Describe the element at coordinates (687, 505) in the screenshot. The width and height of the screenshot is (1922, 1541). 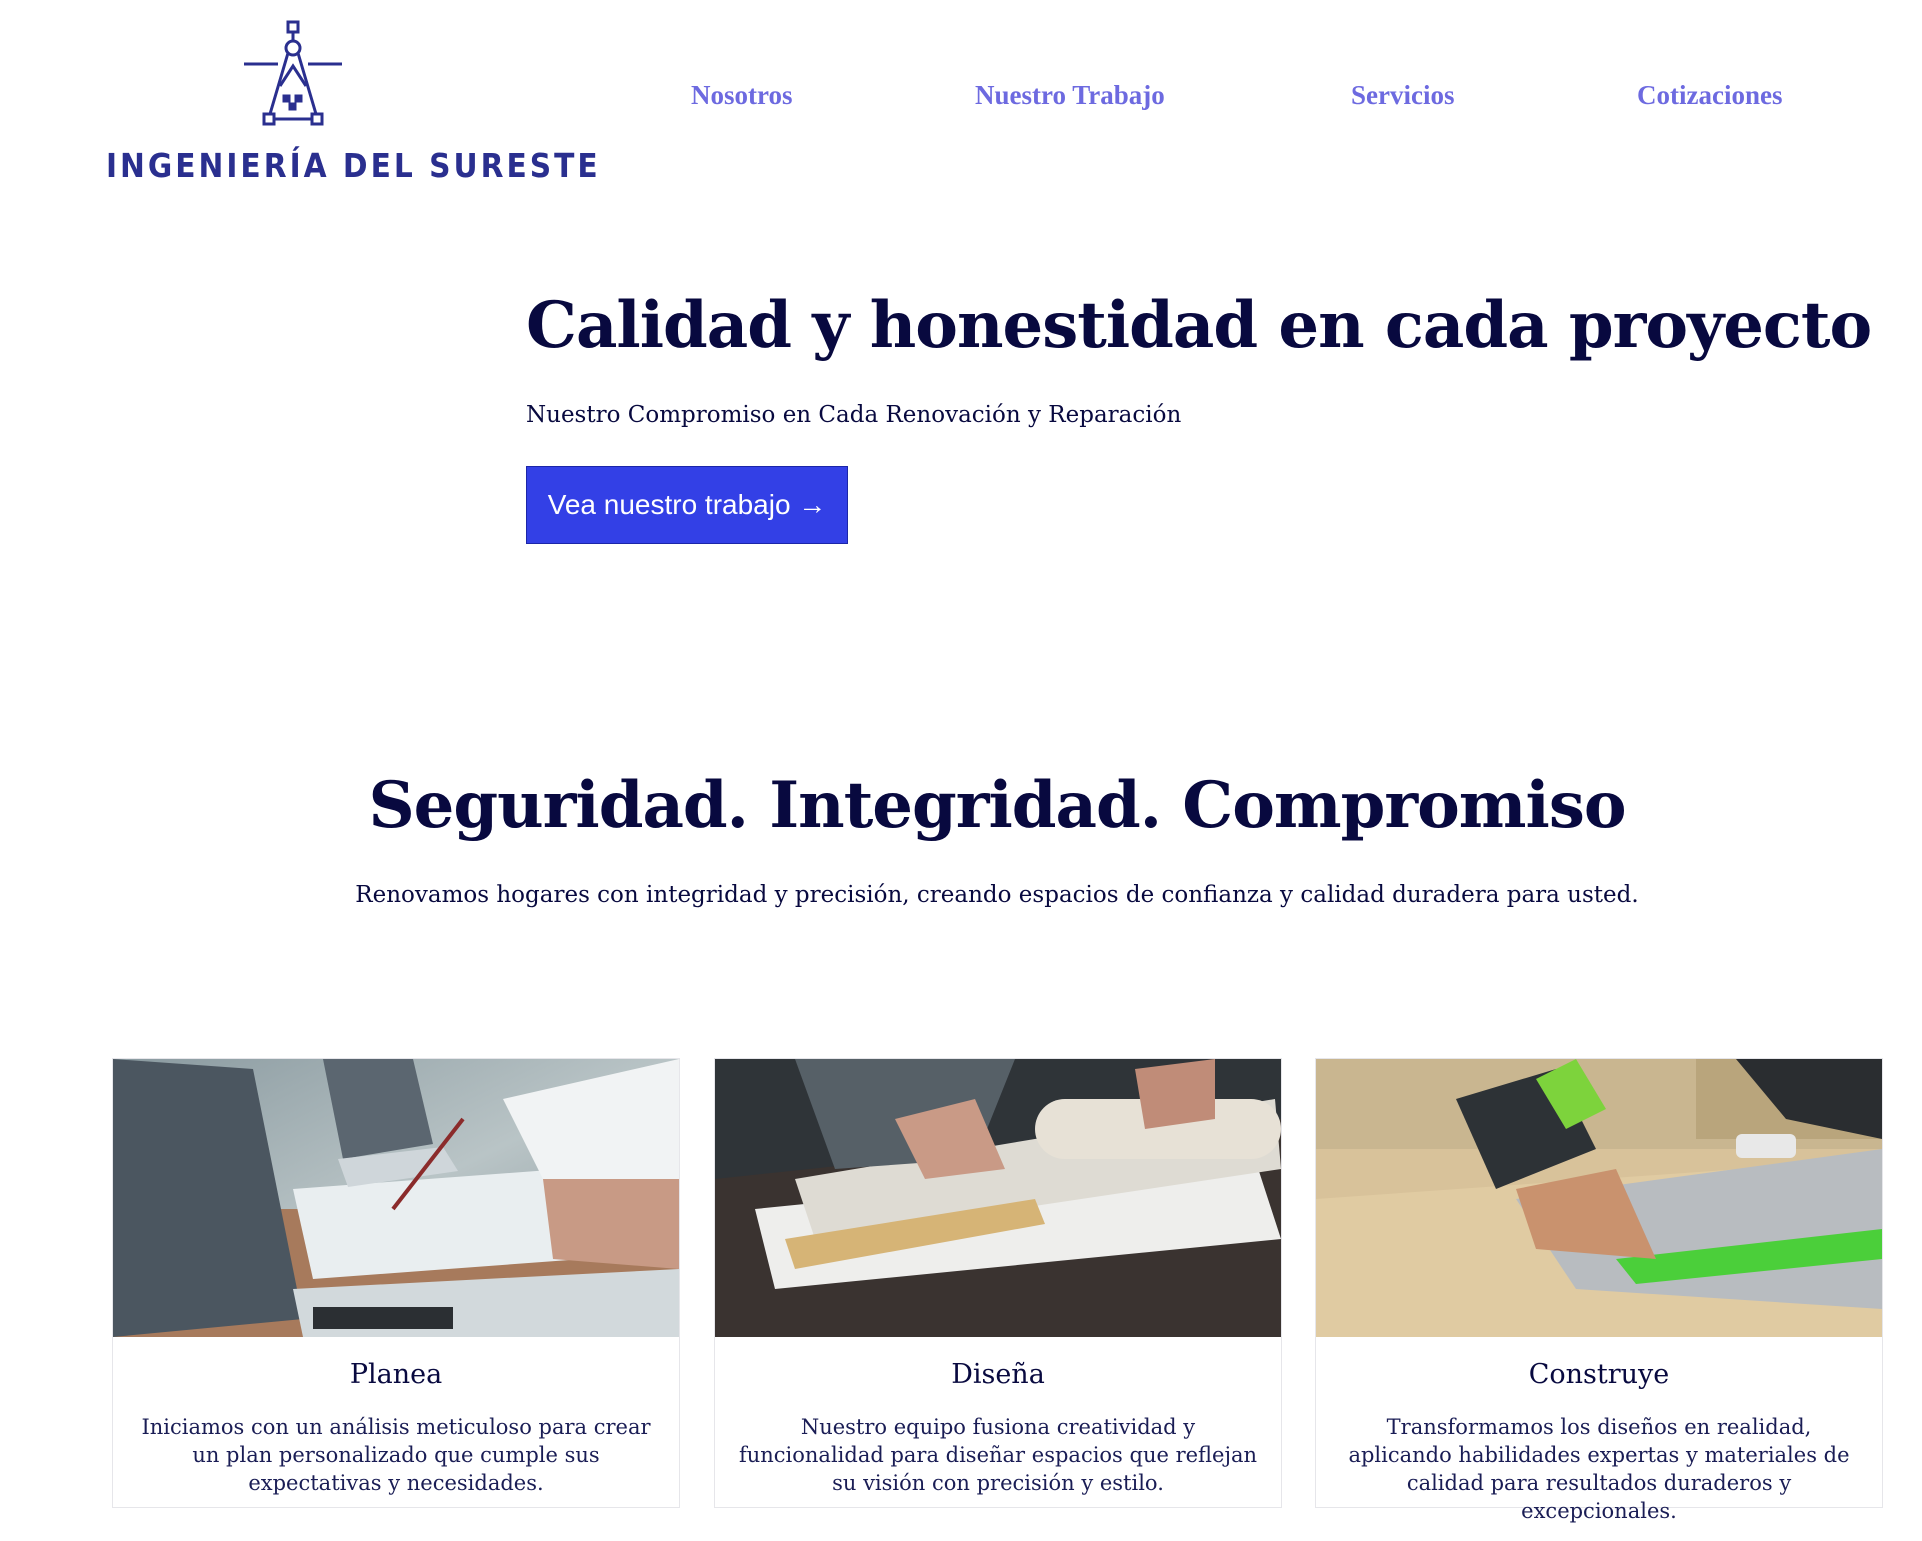
I see `view-work-button: Vea nuestro trabajo →` at that location.